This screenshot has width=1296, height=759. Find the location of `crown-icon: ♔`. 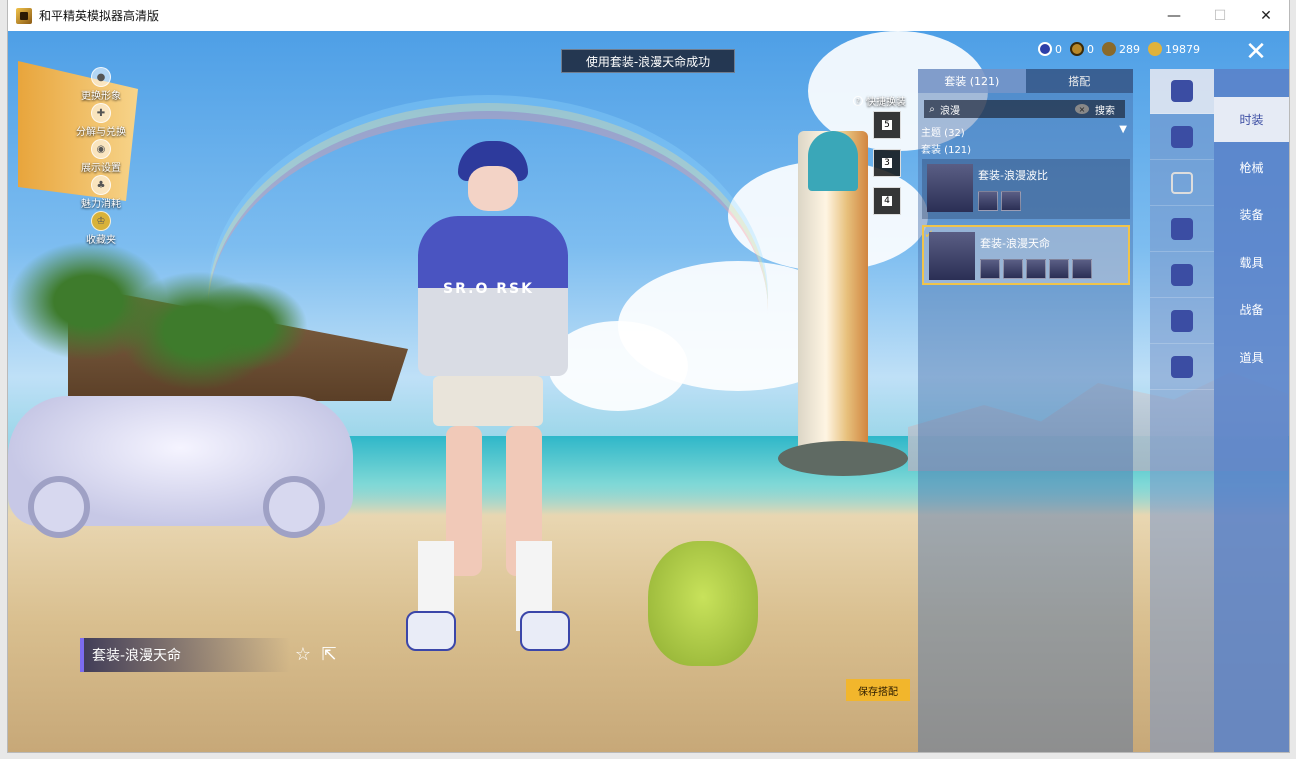

crown-icon: ♔ is located at coordinates (101, 221).